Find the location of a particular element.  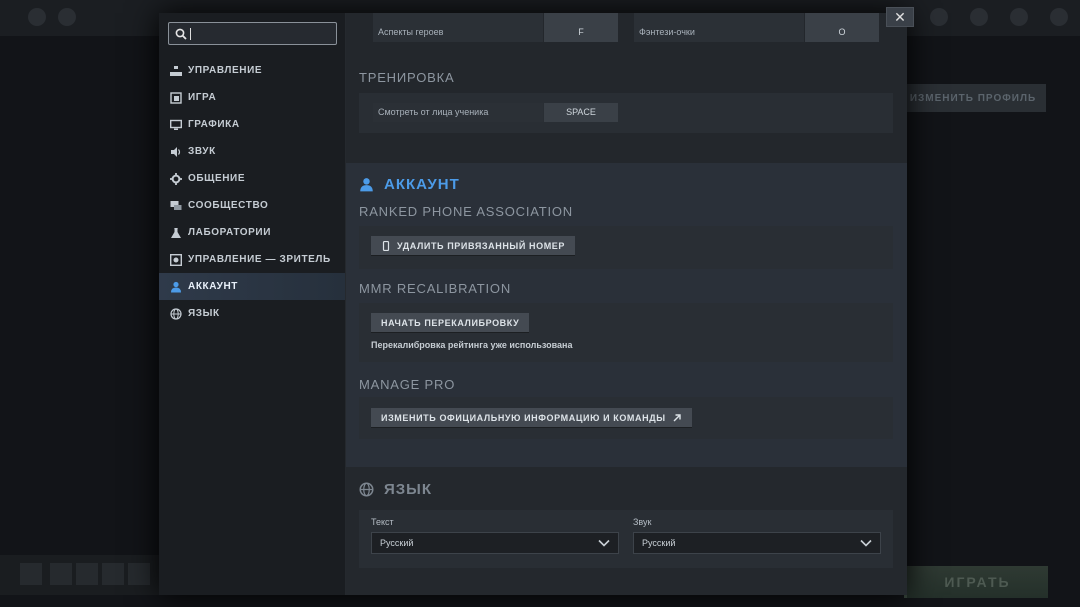

sidebar-item-community: СООБЩЕСТВО is located at coordinates (252, 205).